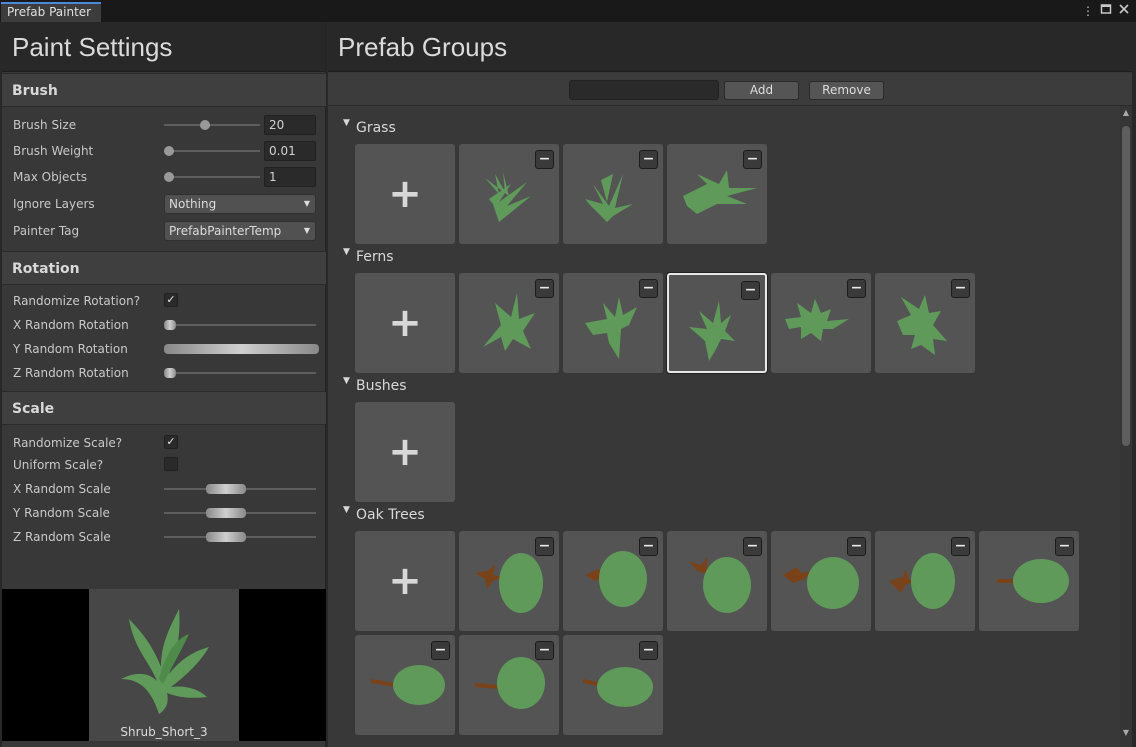 The image size is (1136, 747). I want to click on z-random-scale-range, so click(240, 537).